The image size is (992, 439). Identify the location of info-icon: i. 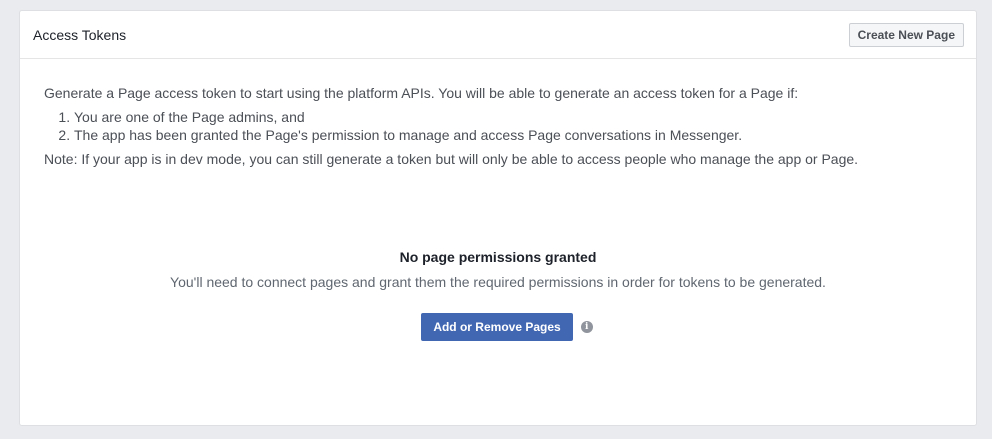
(586, 327).